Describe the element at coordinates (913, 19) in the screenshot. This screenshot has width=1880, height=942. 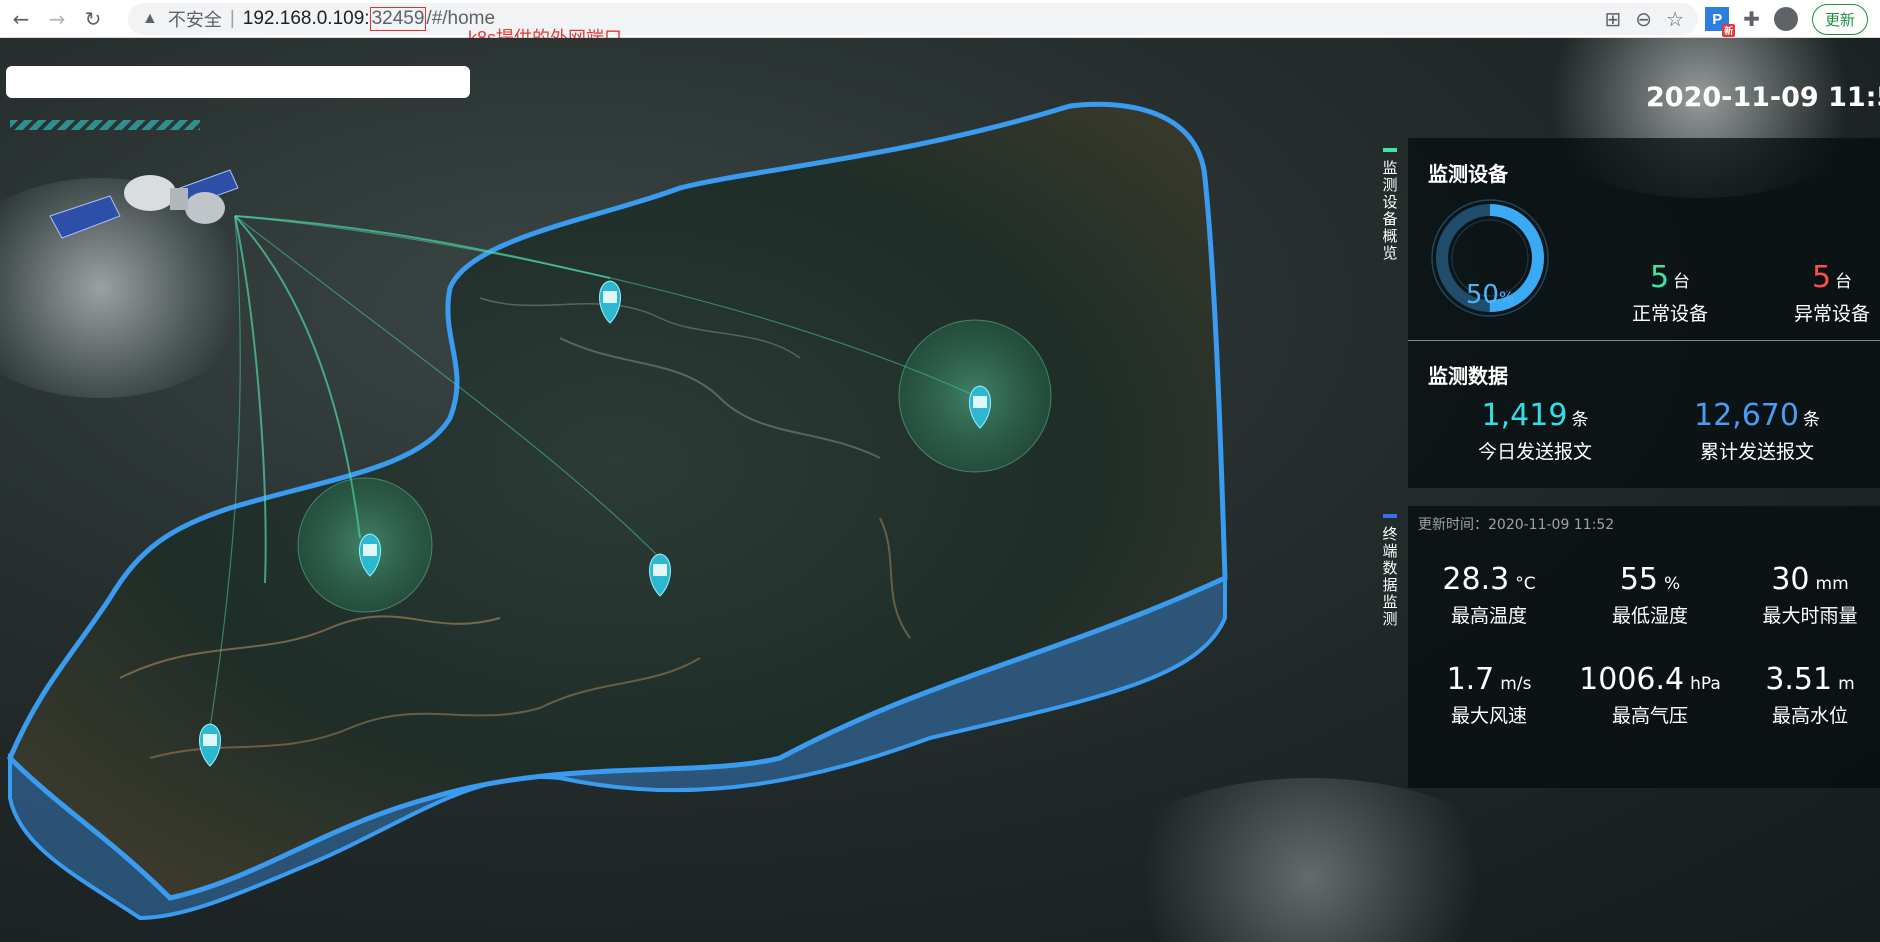
I see `address-bar: ▲ 不安全 | 192.168.0.109: 32459/#/home ⊞ ⊖ ☆` at that location.